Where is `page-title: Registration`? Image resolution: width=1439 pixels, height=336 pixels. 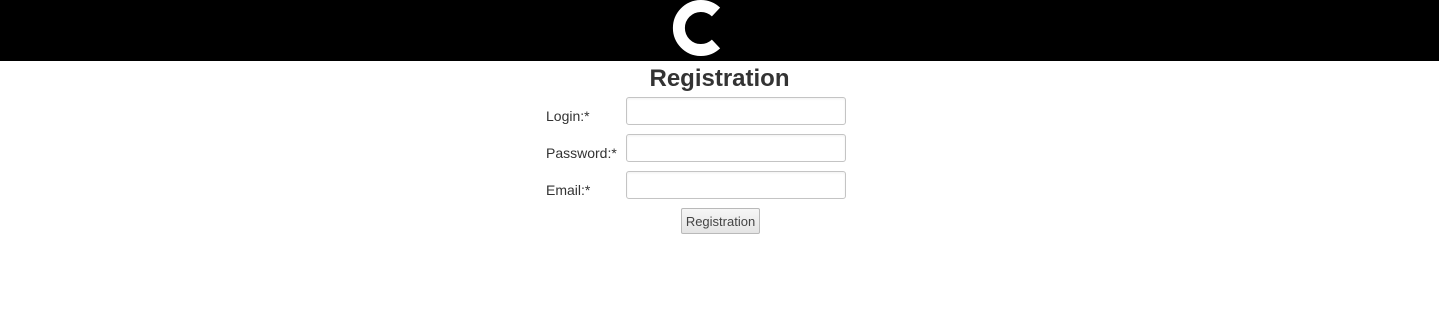 page-title: Registration is located at coordinates (719, 78).